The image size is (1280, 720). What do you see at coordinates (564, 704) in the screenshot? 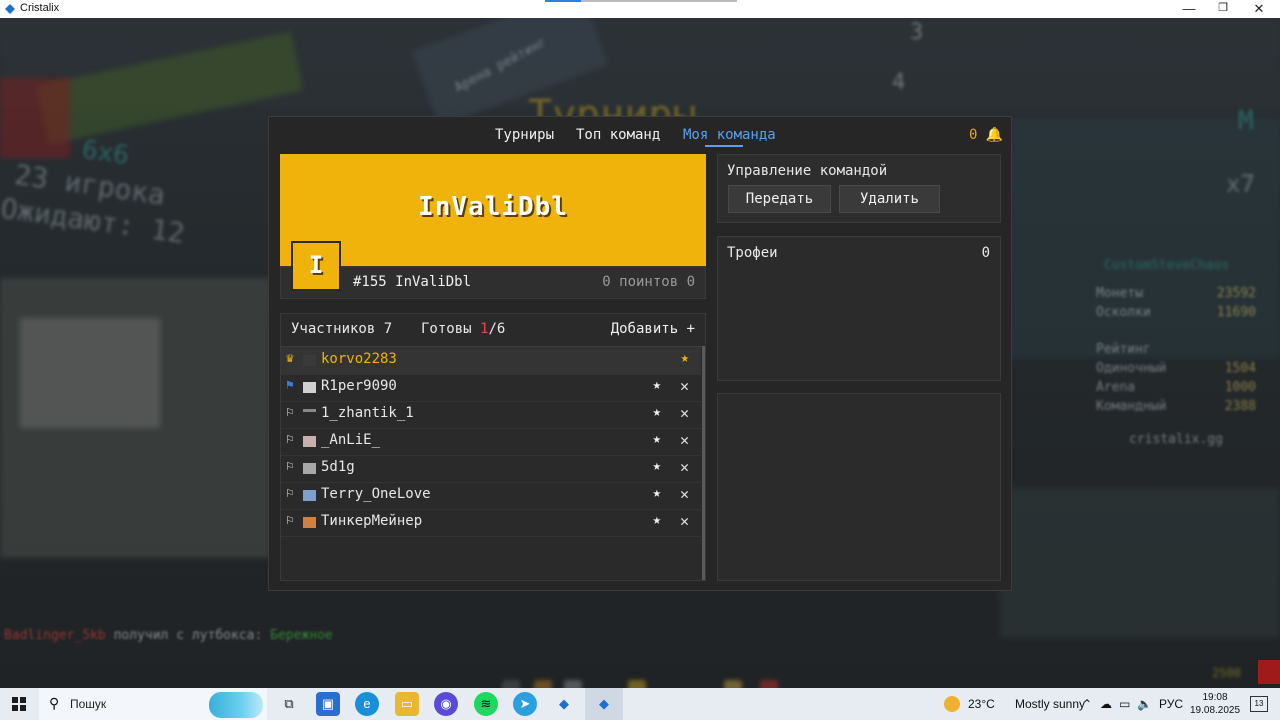
I see `cristalix-launcher-icon: ◆` at bounding box center [564, 704].